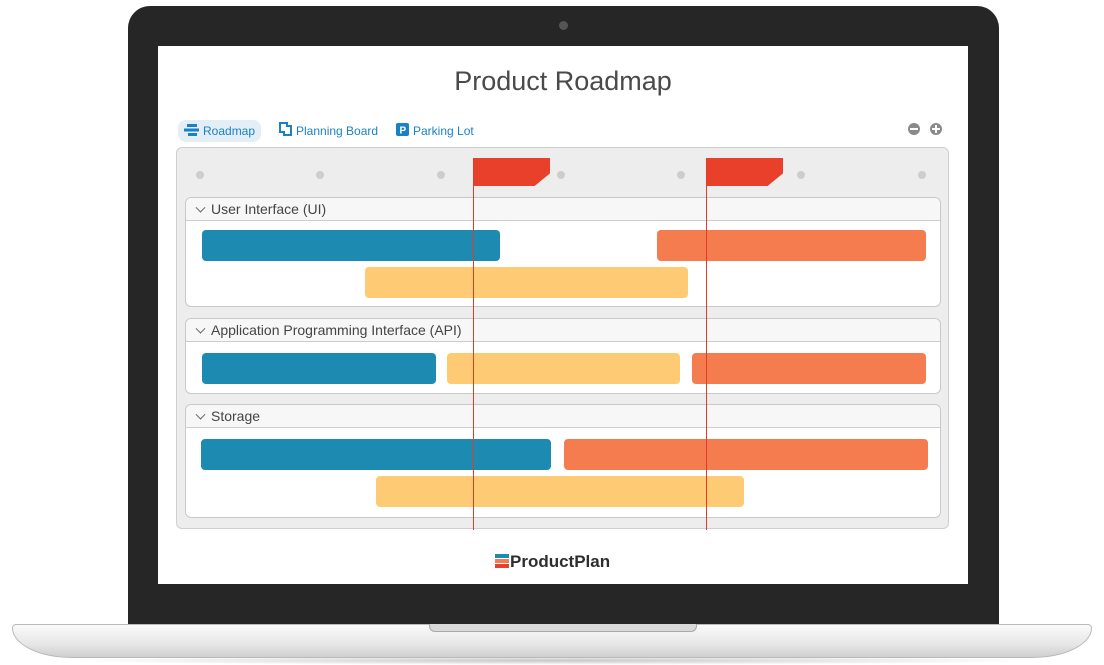 This screenshot has width=1104, height=665. I want to click on productplan-logo-icon, so click(502, 561).